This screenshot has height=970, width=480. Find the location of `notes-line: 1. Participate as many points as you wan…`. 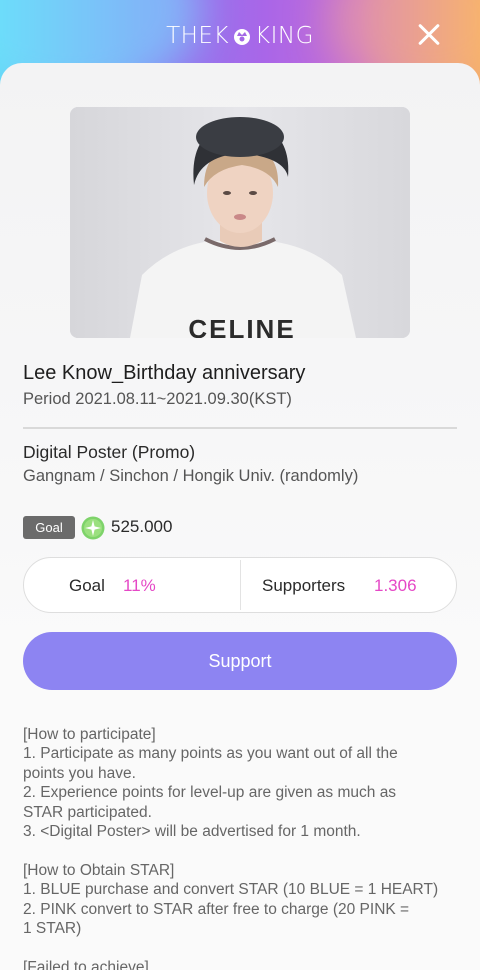

notes-line: 1. Participate as many points as you wan… is located at coordinates (210, 754).